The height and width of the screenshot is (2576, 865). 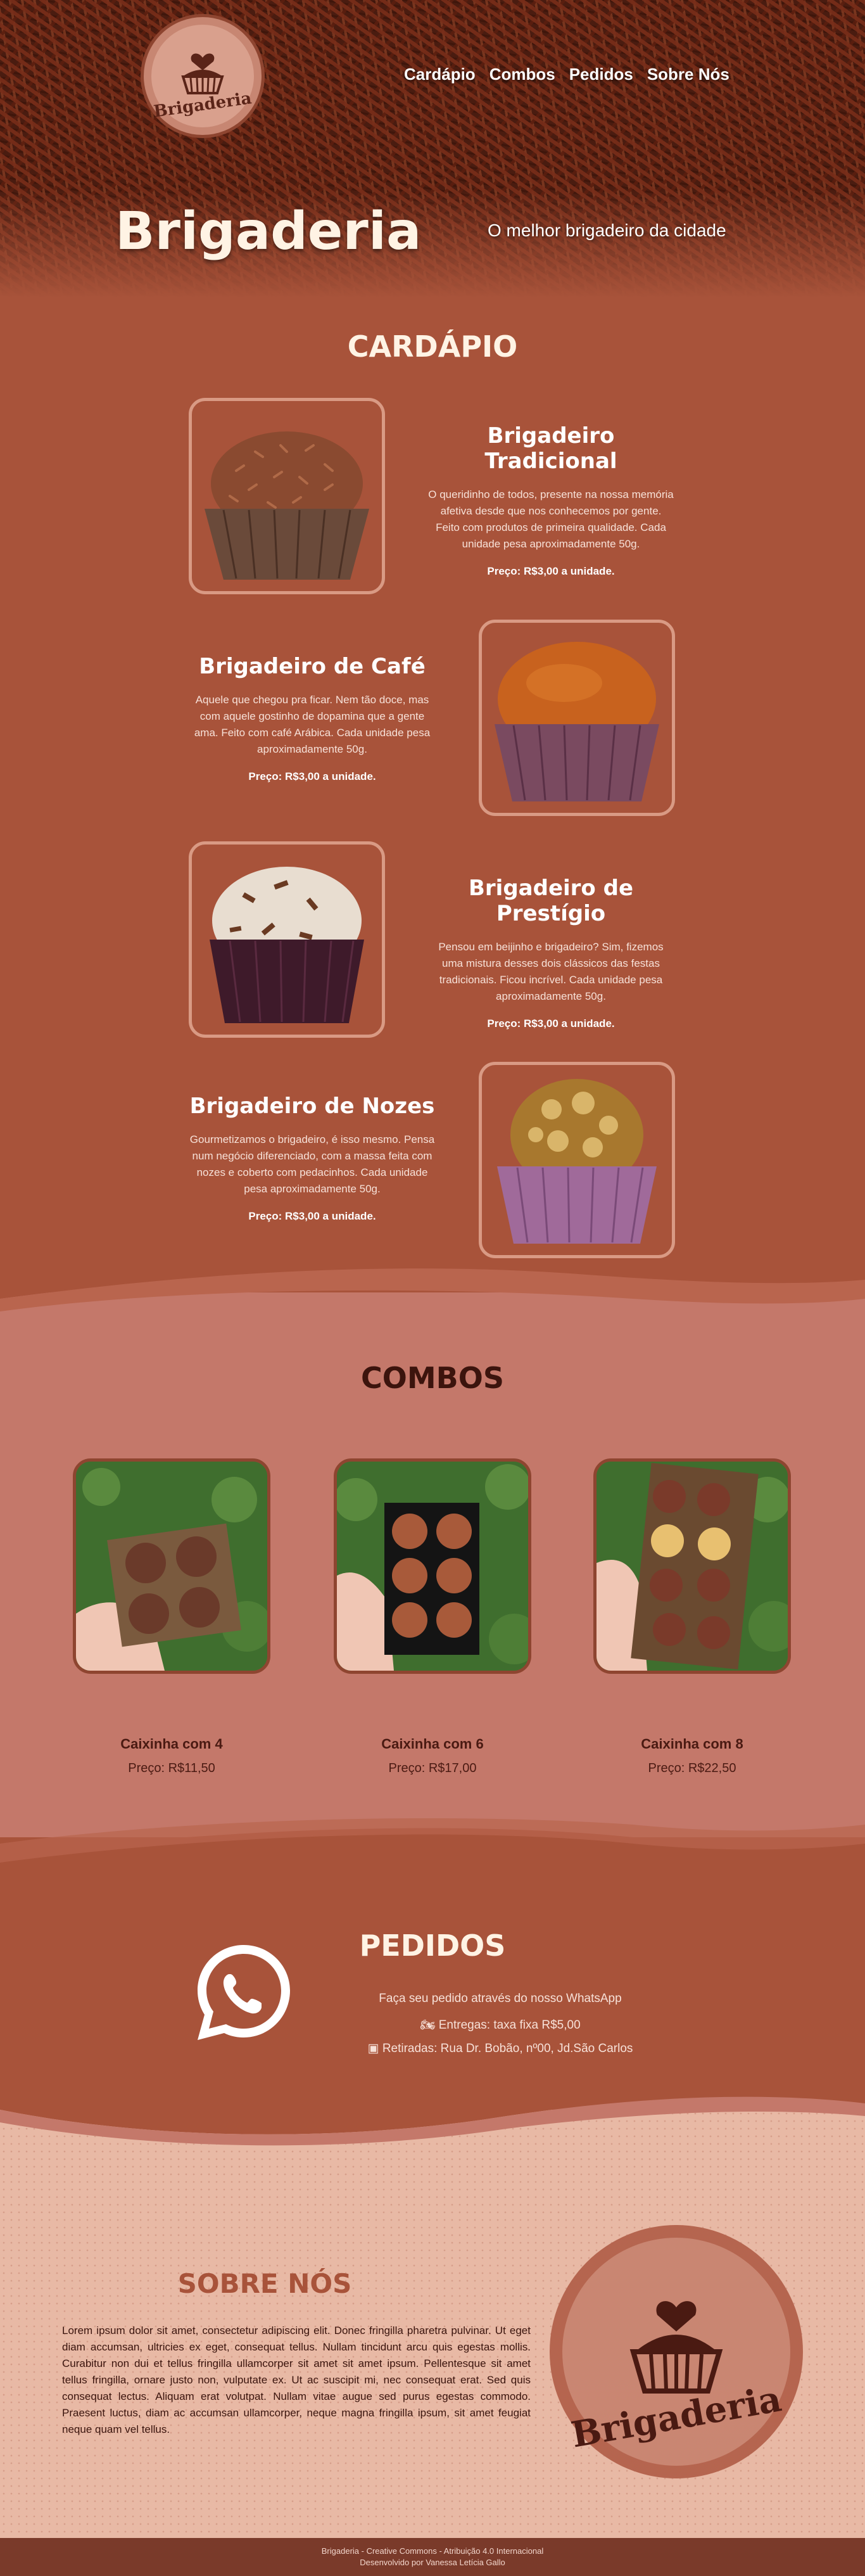 I want to click on combo-box-6-image, so click(x=432, y=1566).